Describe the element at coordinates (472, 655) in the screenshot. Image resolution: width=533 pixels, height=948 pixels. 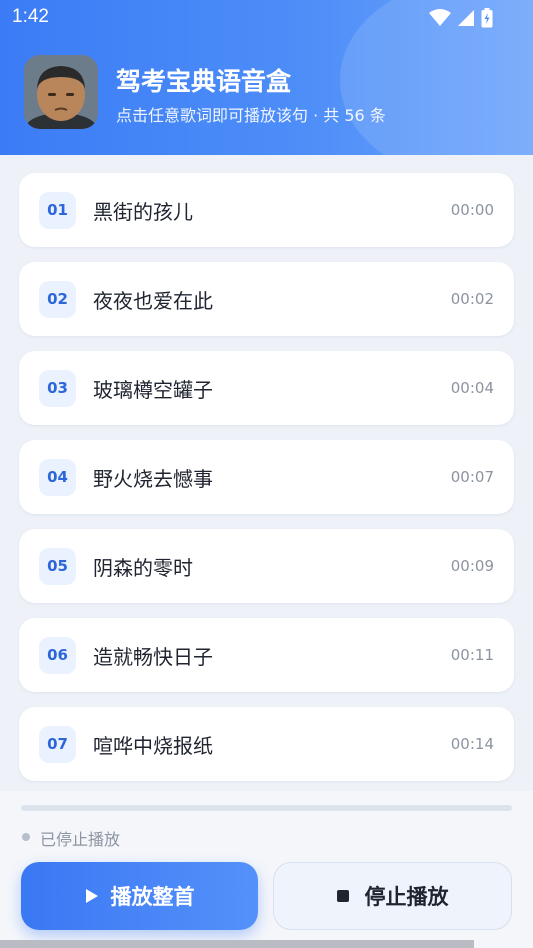
I see `lyric-time: 00:11` at that location.